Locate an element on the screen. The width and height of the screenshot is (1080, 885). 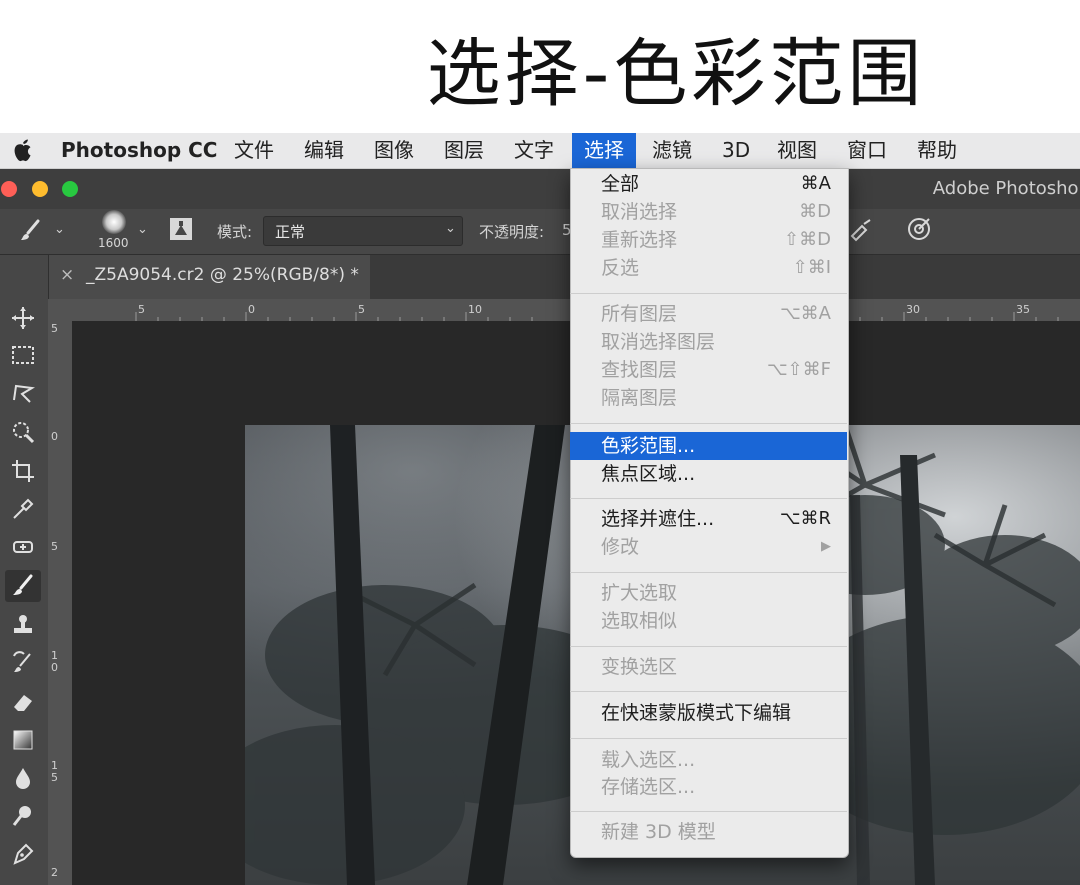
ruler-tick-label: 1 0 is located at coordinates (54, 661).